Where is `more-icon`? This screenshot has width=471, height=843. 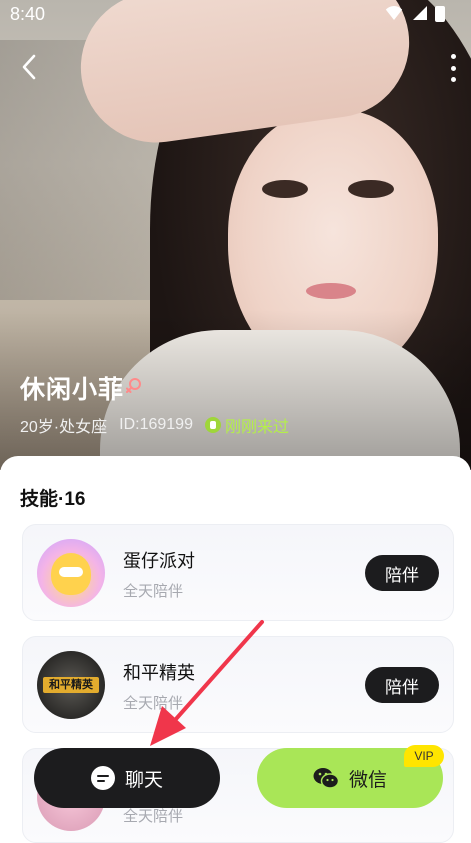
more-icon is located at coordinates (453, 68).